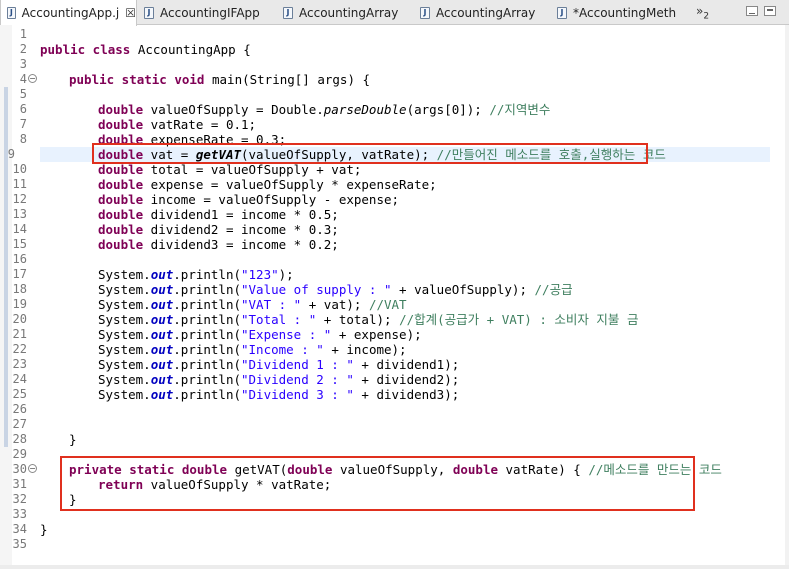 This screenshot has height=569, width=789. What do you see at coordinates (11, 154) in the screenshot?
I see `line-number: 9` at bounding box center [11, 154].